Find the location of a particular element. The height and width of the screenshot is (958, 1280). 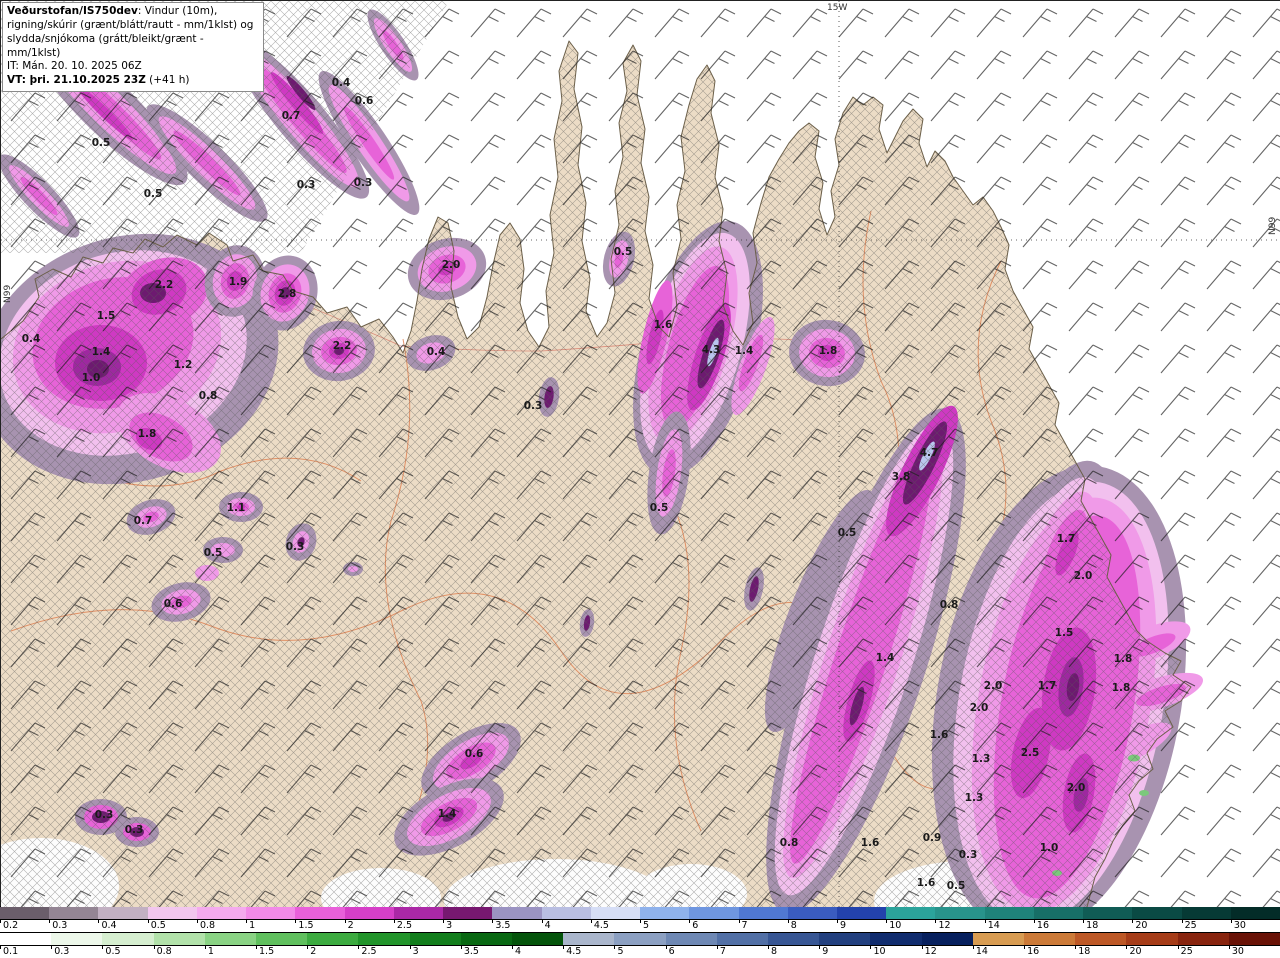

snow-scale-strip is located at coordinates (640, 939).